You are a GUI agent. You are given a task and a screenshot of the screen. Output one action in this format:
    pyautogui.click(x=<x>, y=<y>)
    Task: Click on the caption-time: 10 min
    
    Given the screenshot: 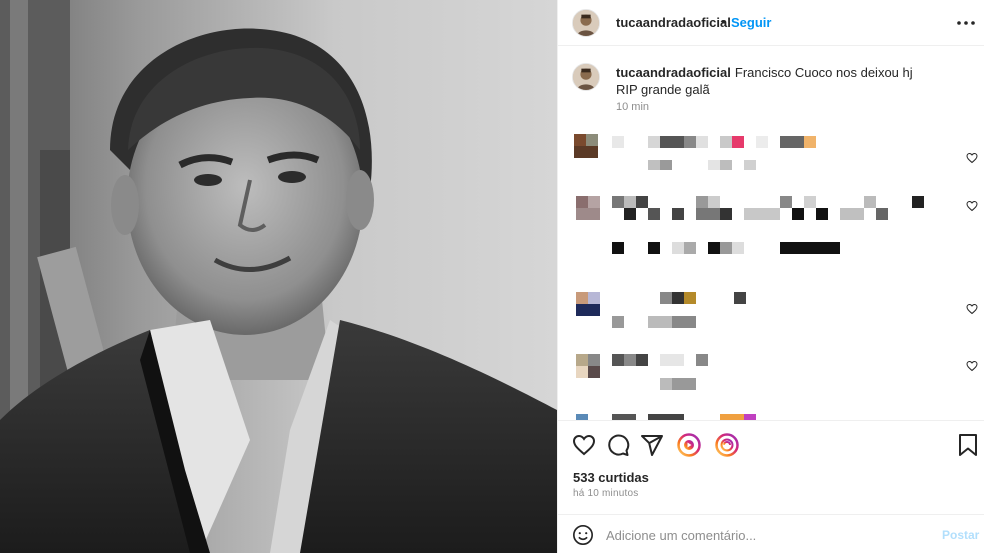 What is the action you would take?
    pyautogui.click(x=633, y=107)
    